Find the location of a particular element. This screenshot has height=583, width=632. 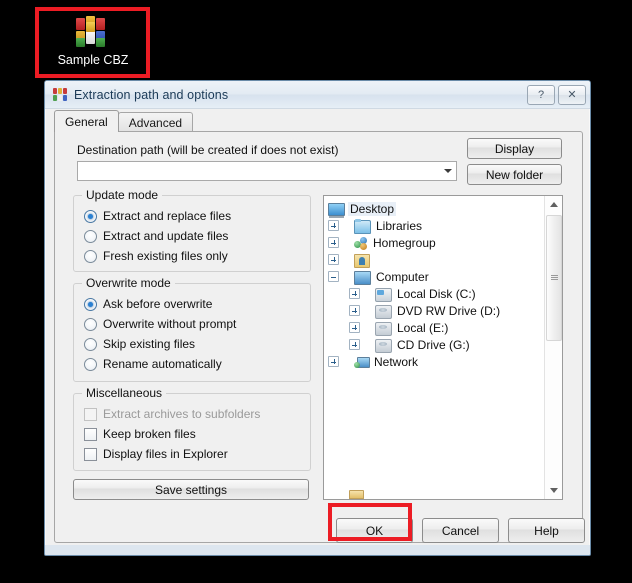

radio-skip-existing-files: Skip existing files is located at coordinates (139, 344).